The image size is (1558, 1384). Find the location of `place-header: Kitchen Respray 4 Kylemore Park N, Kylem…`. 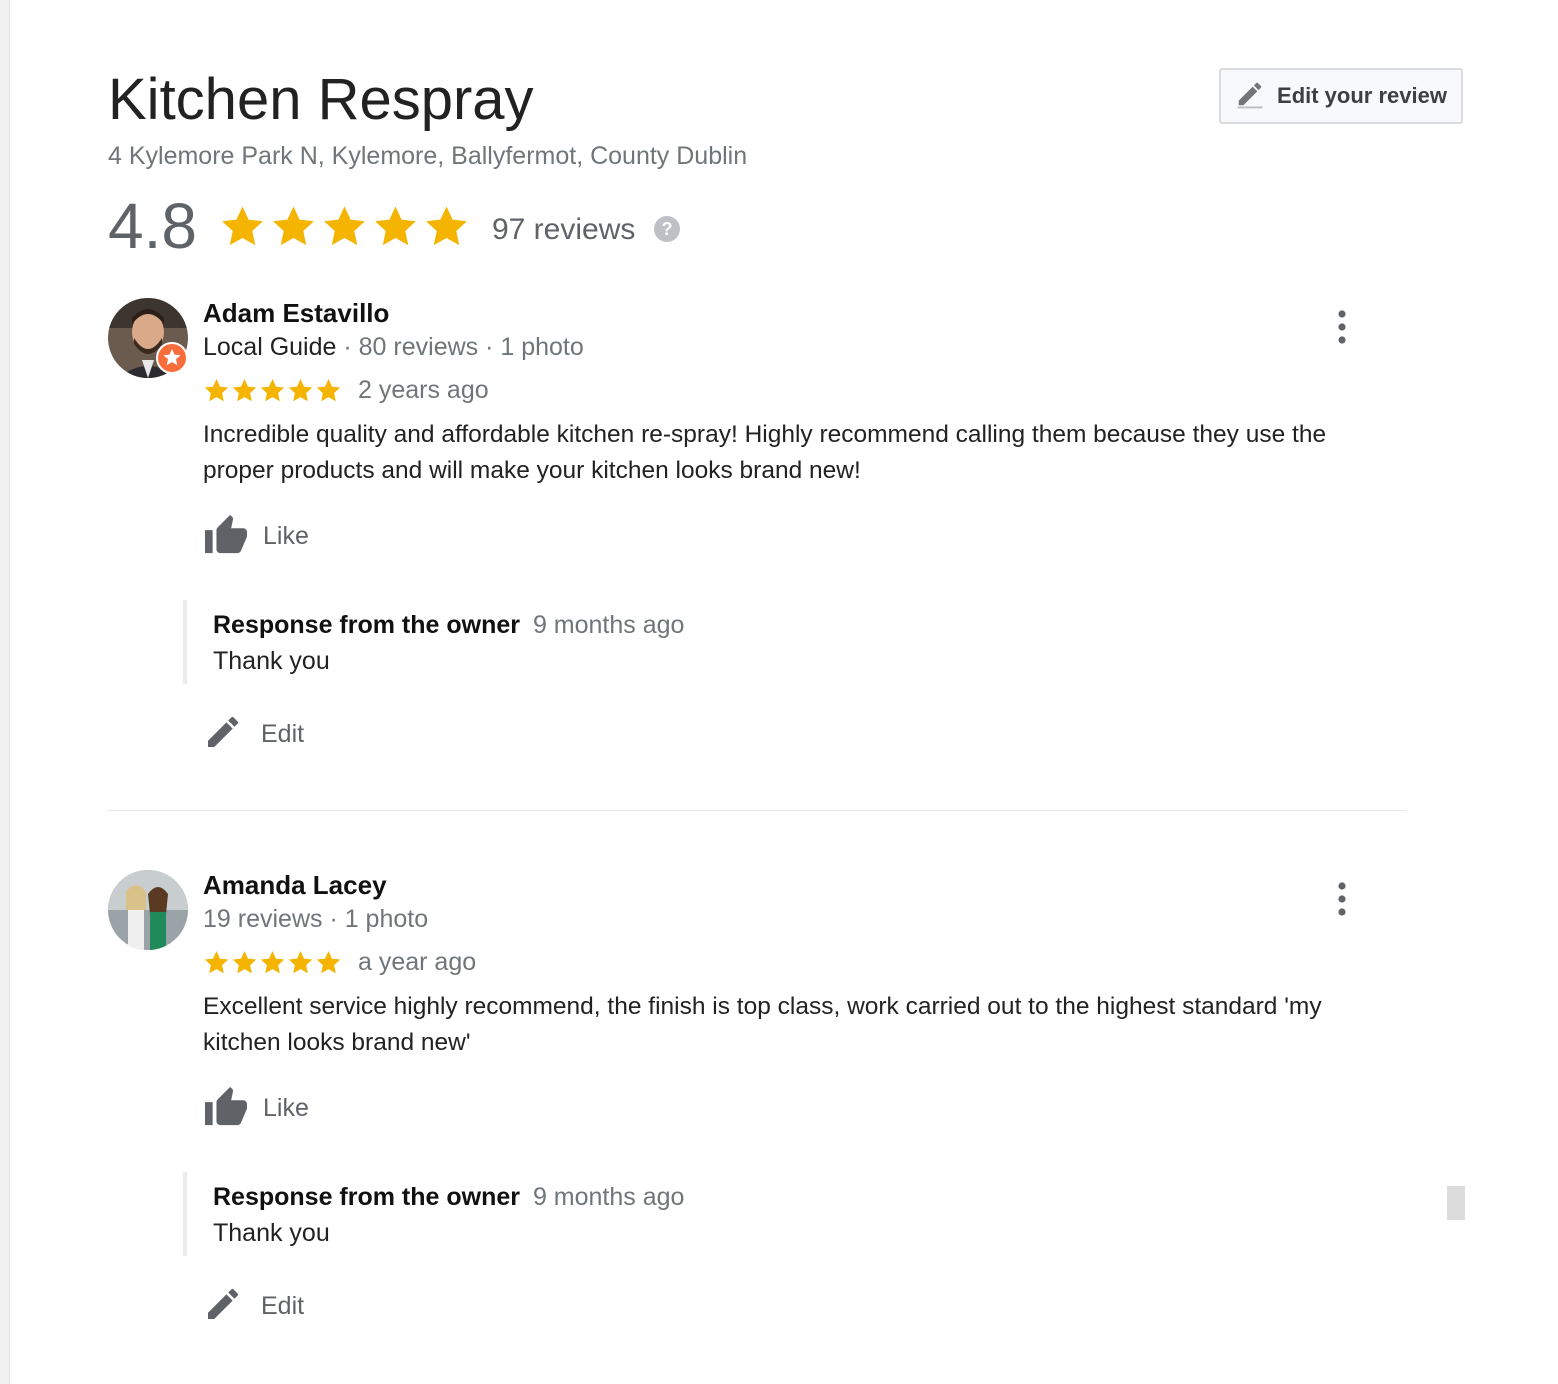

place-header: Kitchen Respray 4 Kylemore Park N, Kylem… is located at coordinates (427, 118).